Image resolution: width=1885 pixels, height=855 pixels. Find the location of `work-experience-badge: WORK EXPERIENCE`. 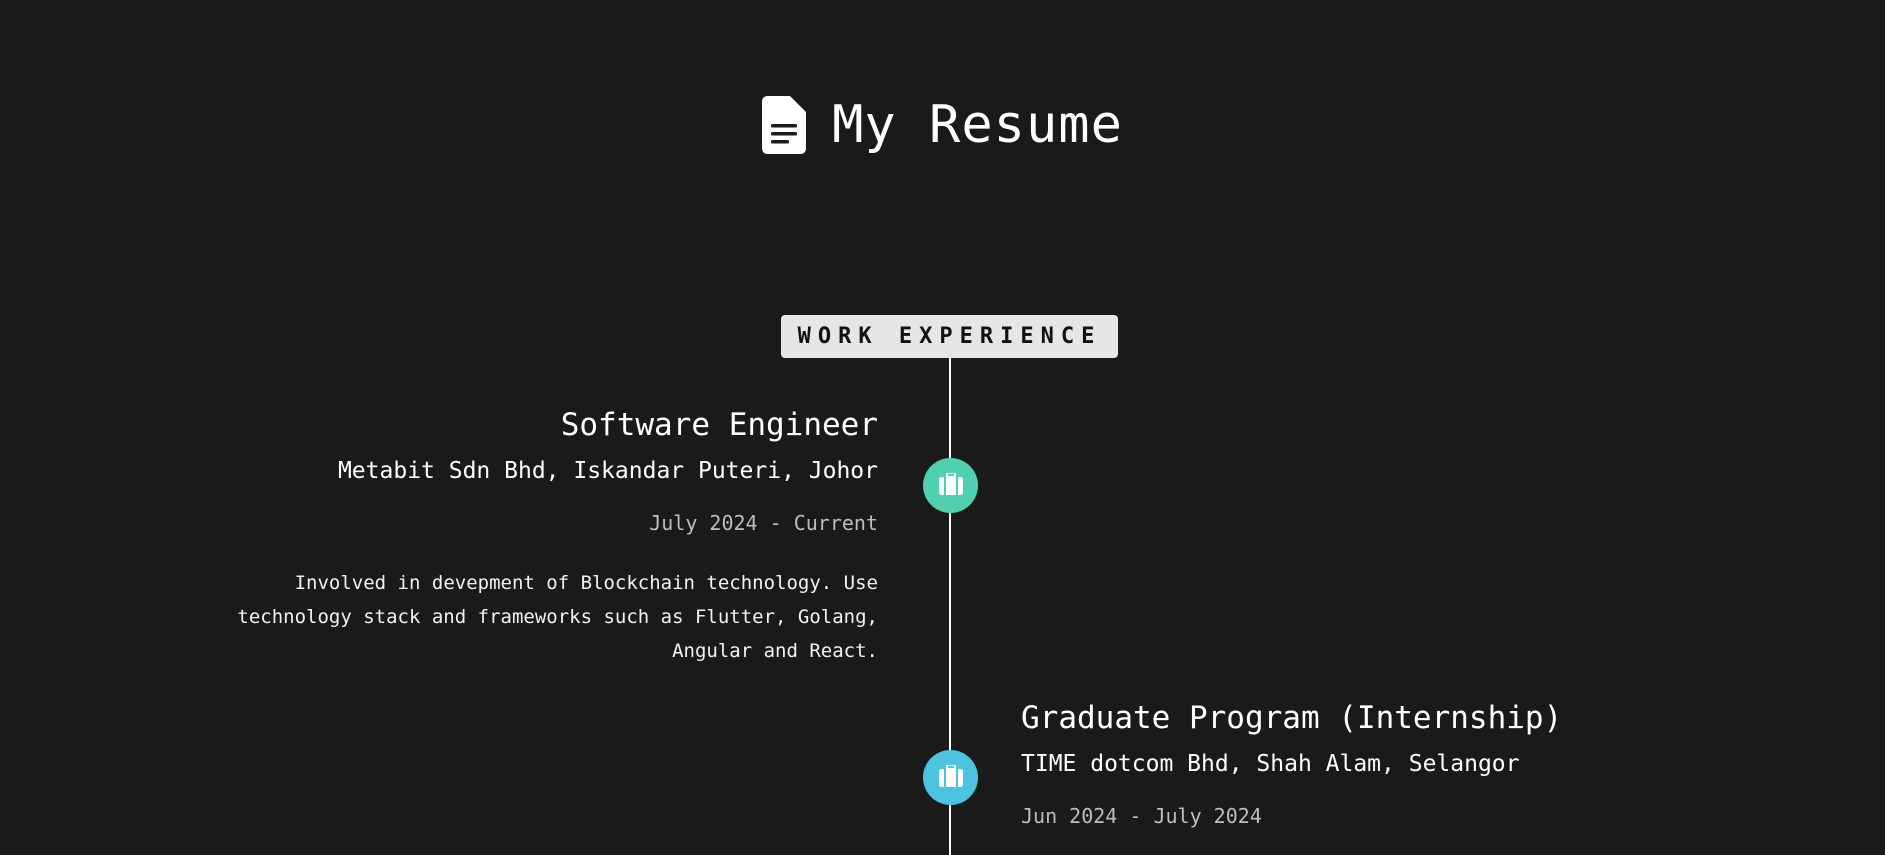

work-experience-badge: WORK EXPERIENCE is located at coordinates (949, 336).